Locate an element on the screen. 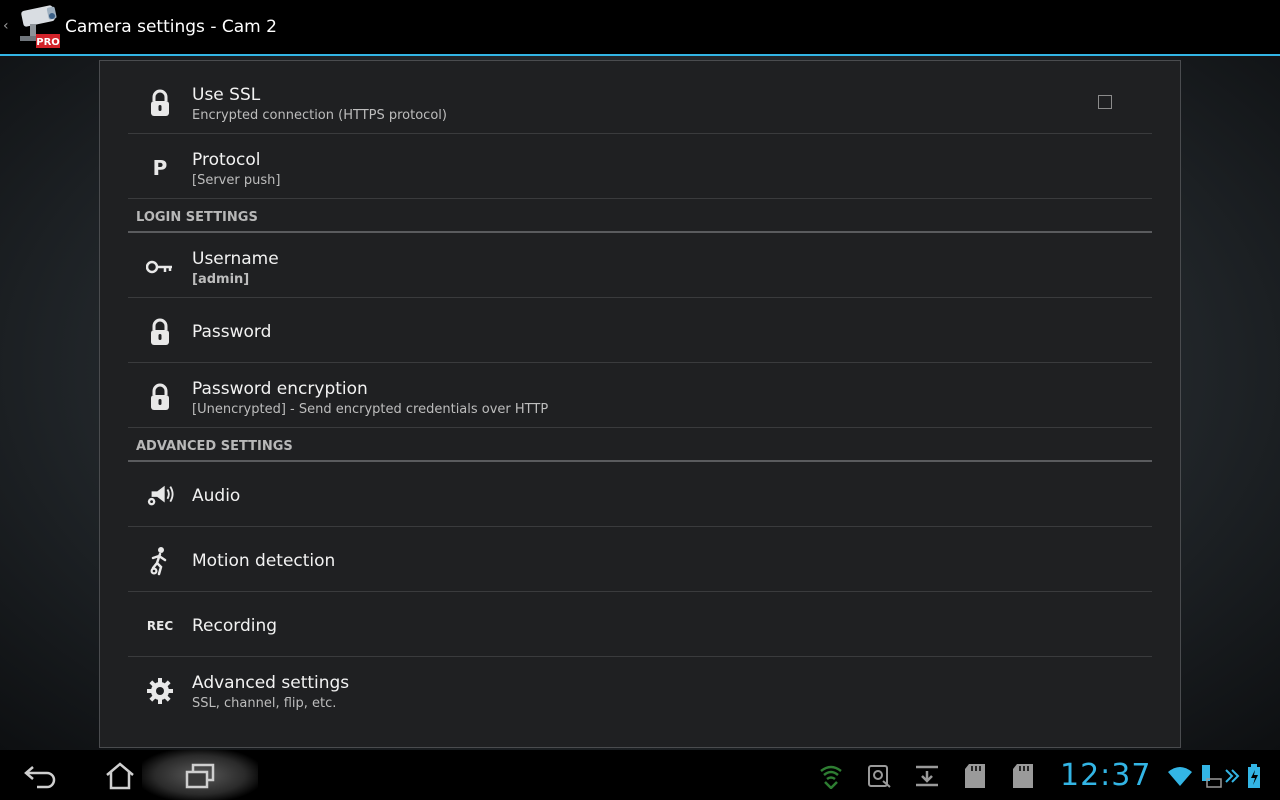 The height and width of the screenshot is (800, 1280). setting-title: Password encryption is located at coordinates (280, 389).